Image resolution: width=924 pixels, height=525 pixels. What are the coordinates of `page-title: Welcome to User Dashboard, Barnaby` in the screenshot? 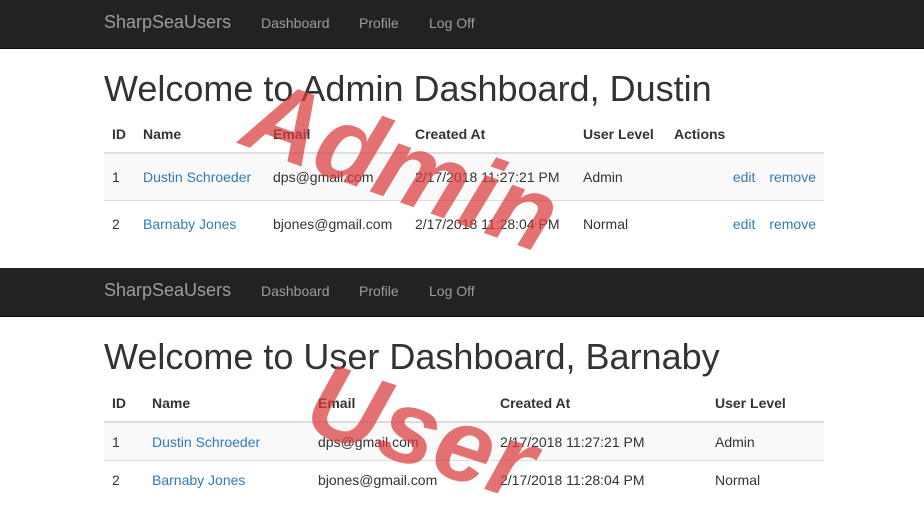 It's located at (412, 356).